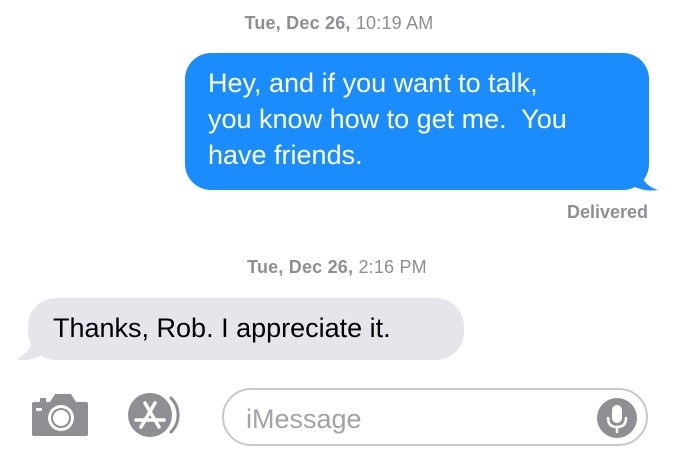 The height and width of the screenshot is (456, 678). I want to click on timestamp-time: 2:16 PM, so click(392, 267).